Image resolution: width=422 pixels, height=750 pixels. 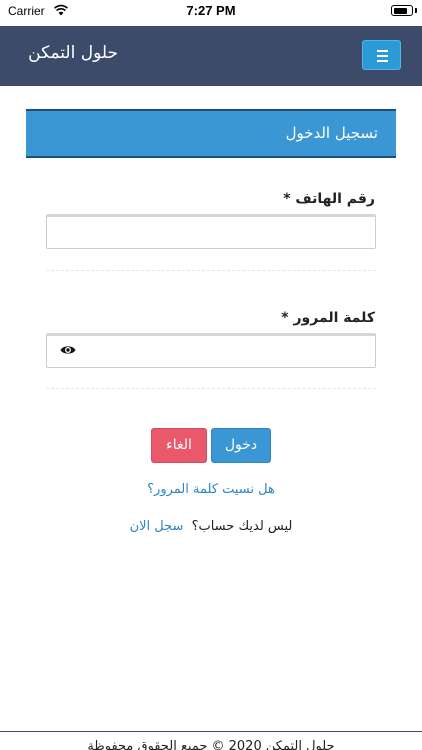 I want to click on cancel-button: الغاء, so click(x=179, y=445).